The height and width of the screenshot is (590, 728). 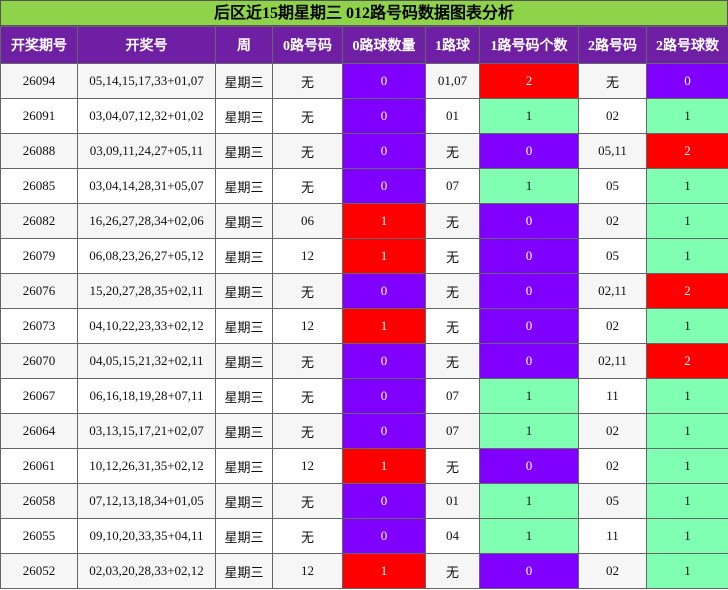 I want to click on table-row: 26082 16,26,27,28,34+02,06 星期三 06 1 无 0 02 1, so click(x=364, y=221).